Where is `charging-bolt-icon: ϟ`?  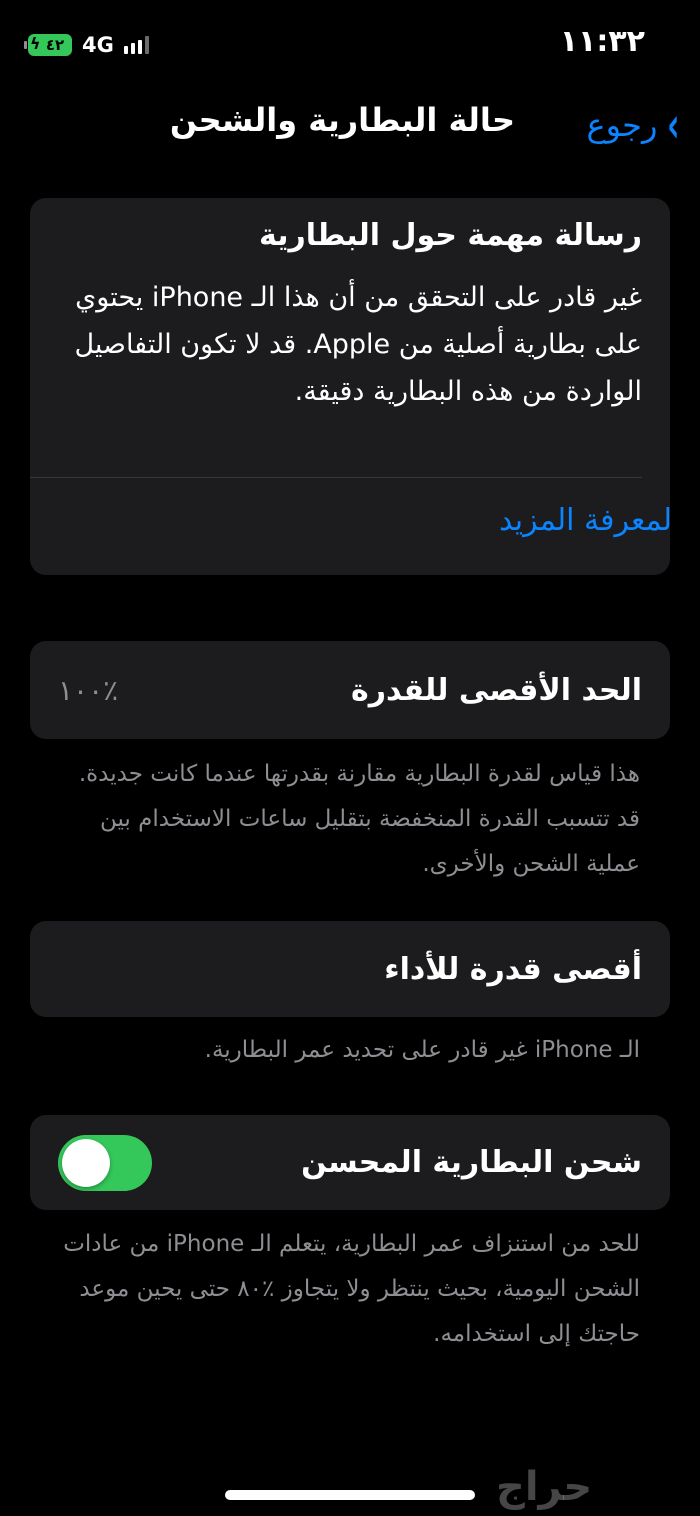 charging-bolt-icon: ϟ is located at coordinates (35, 43).